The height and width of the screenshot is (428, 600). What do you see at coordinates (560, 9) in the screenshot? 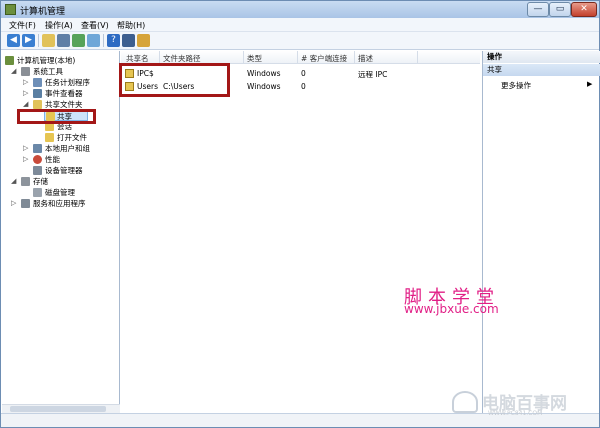
I see `maximize-button: ▭` at bounding box center [560, 9].